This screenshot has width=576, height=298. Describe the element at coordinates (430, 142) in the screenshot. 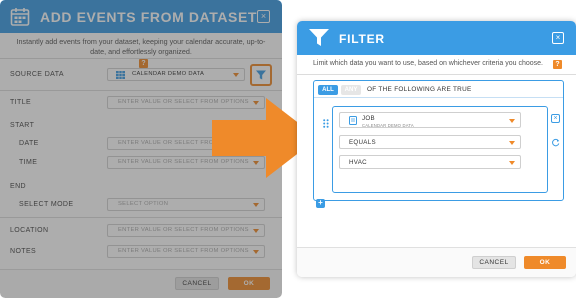

I see `operator-select: EQUALS` at that location.